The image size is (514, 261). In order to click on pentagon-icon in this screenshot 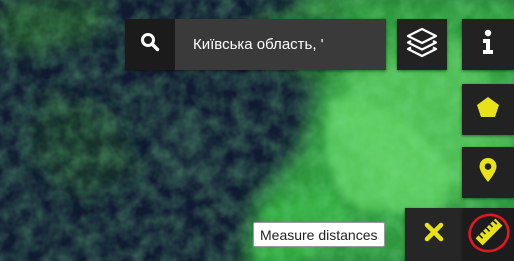, I will do `click(488, 109)`.